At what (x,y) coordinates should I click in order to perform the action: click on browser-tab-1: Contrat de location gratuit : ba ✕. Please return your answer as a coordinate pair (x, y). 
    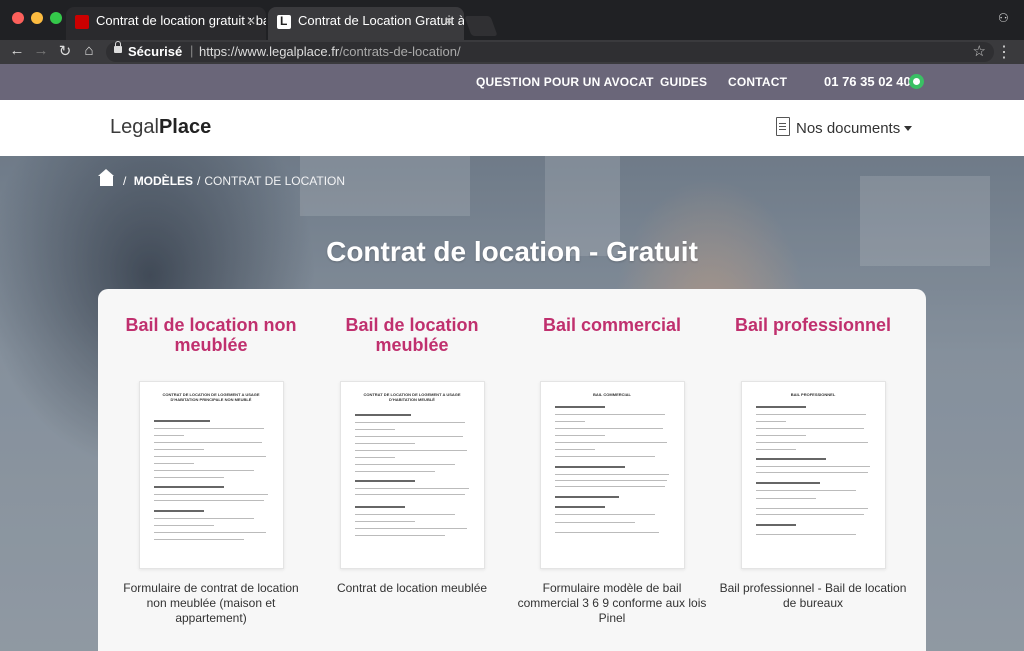
    Looking at the image, I should click on (166, 23).